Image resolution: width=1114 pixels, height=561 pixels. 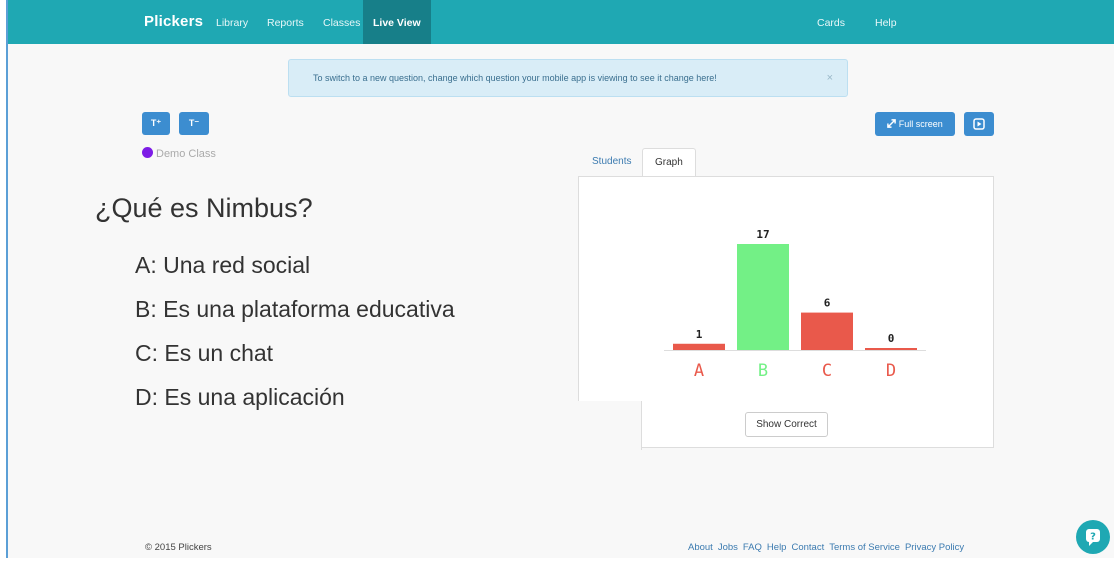 I want to click on brand-logo: Plickers, so click(x=173, y=21).